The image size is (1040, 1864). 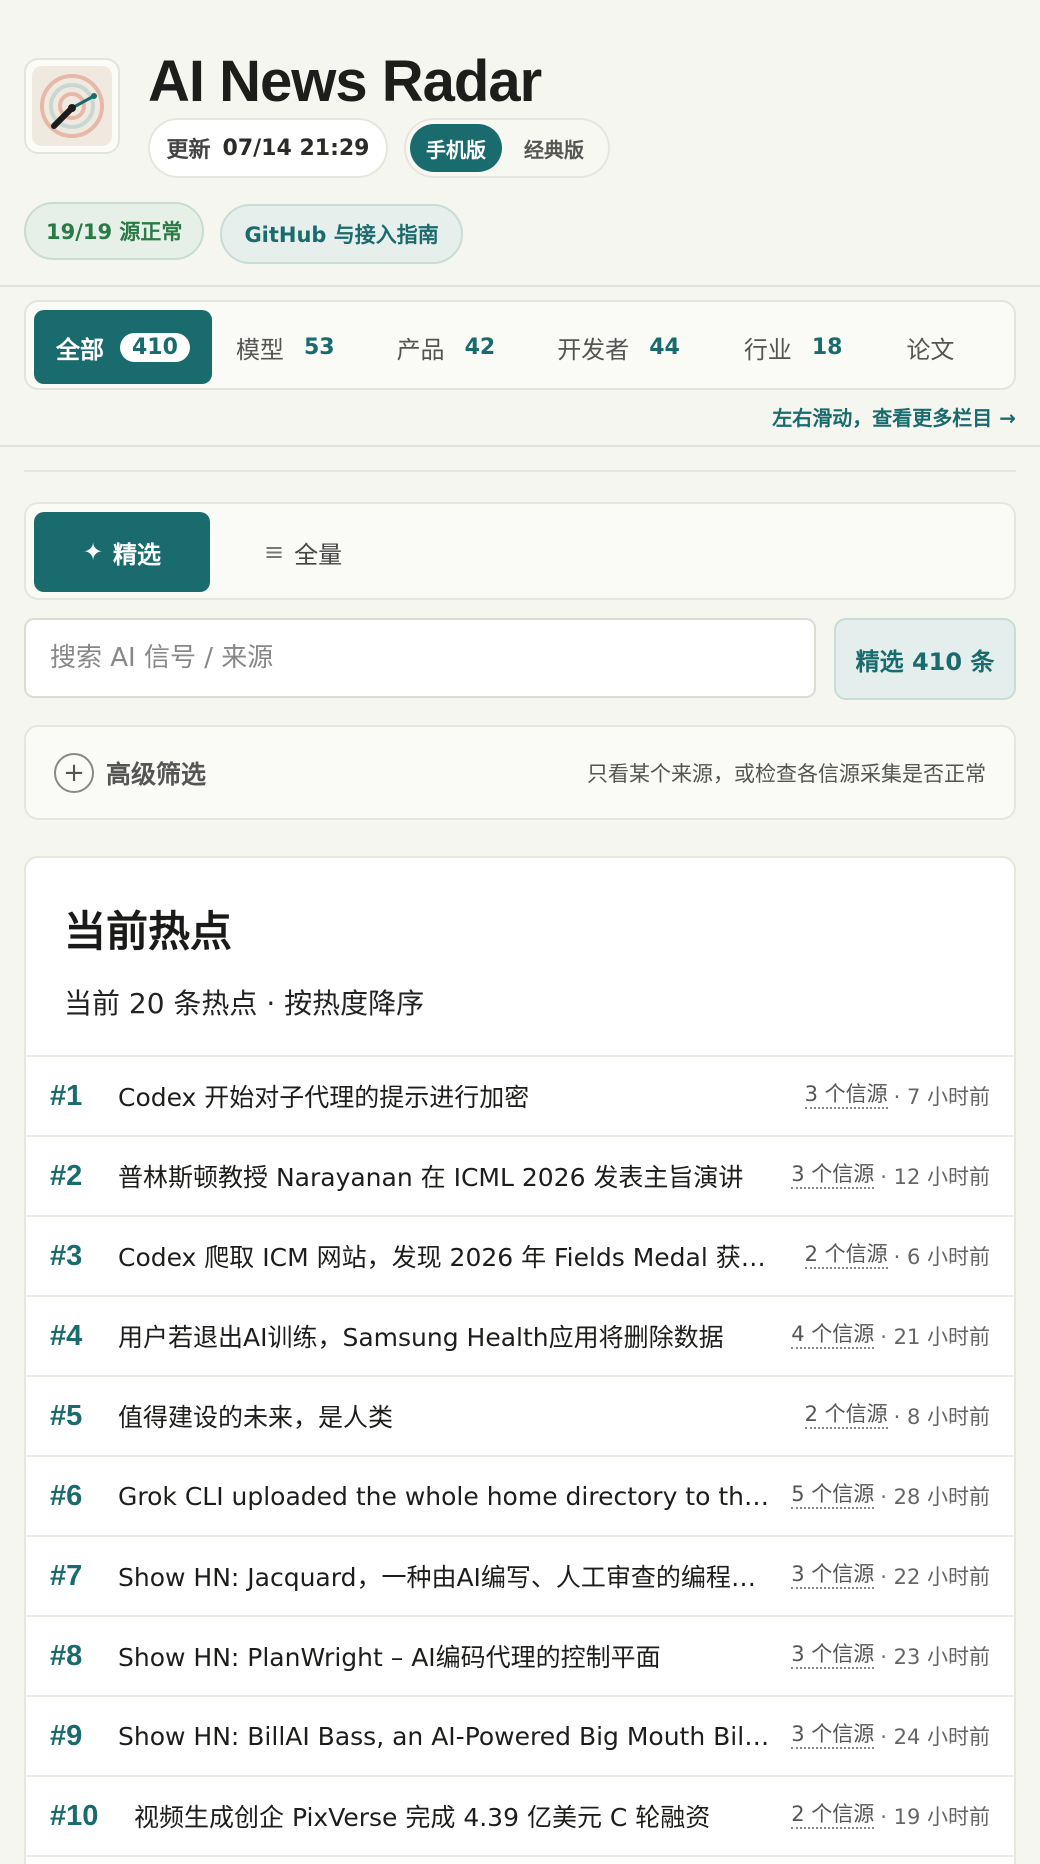 What do you see at coordinates (520, 772) in the screenshot?
I see `advanced-filter-toggle: + 高级筛选 只看某个来源，或检查各信源采集是否正常` at bounding box center [520, 772].